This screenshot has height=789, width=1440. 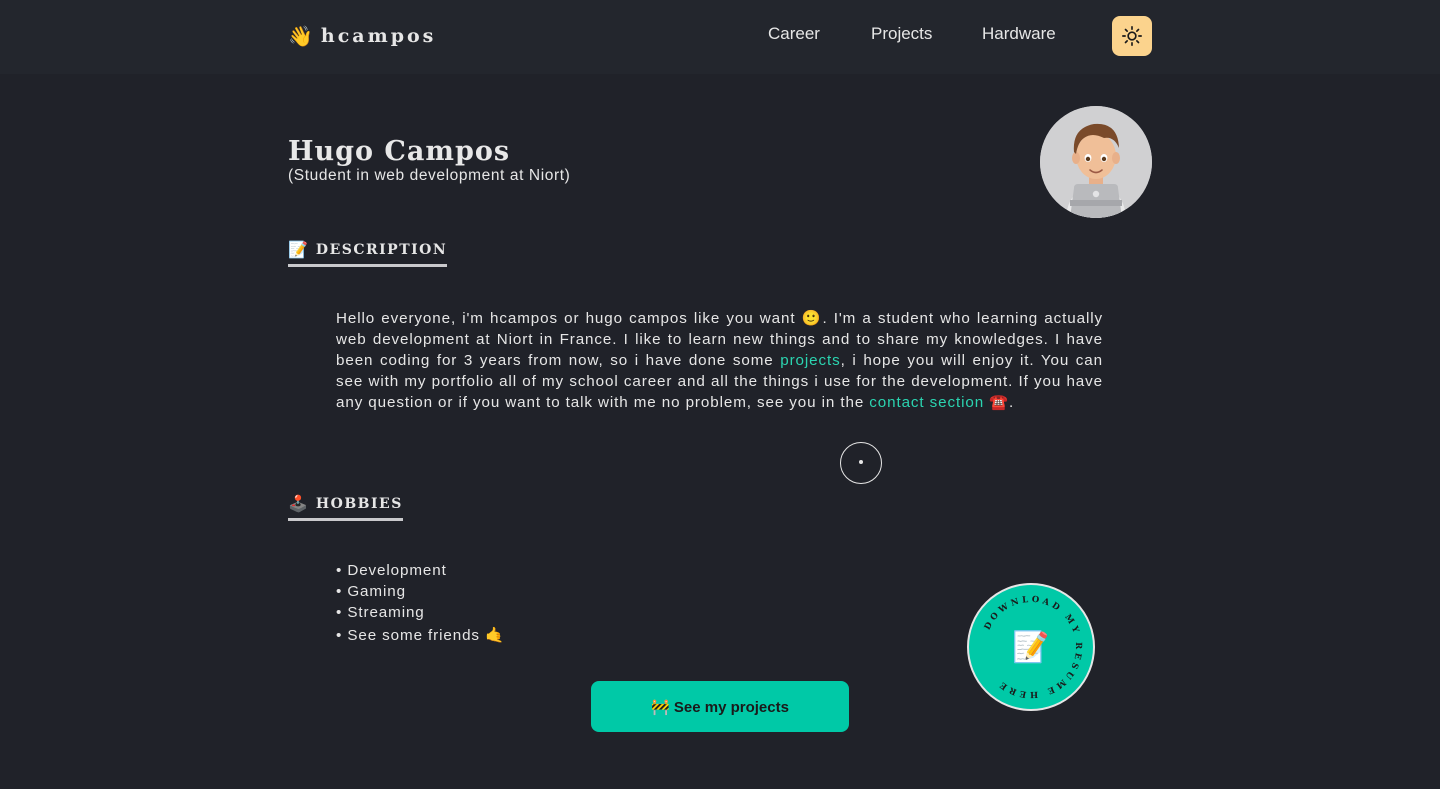 I want to click on hobbies-heading-label: HOBBIES, so click(x=359, y=503).